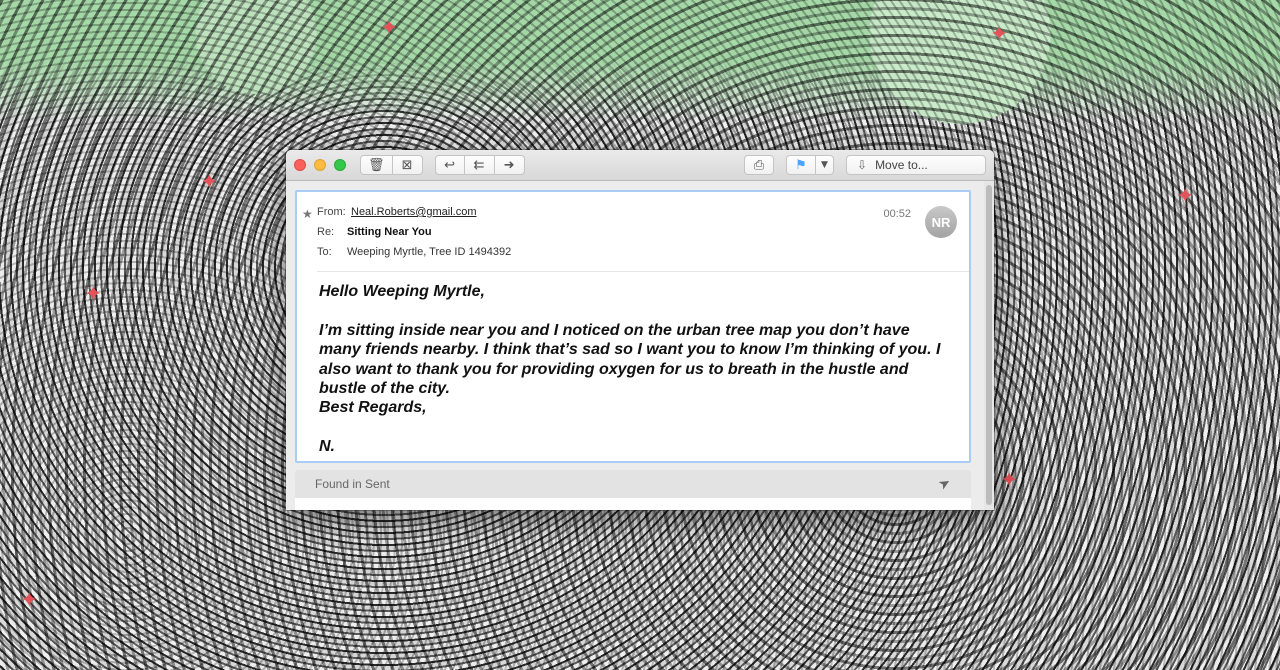 The width and height of the screenshot is (1280, 670). I want to click on minimize-window-button, so click(320, 165).